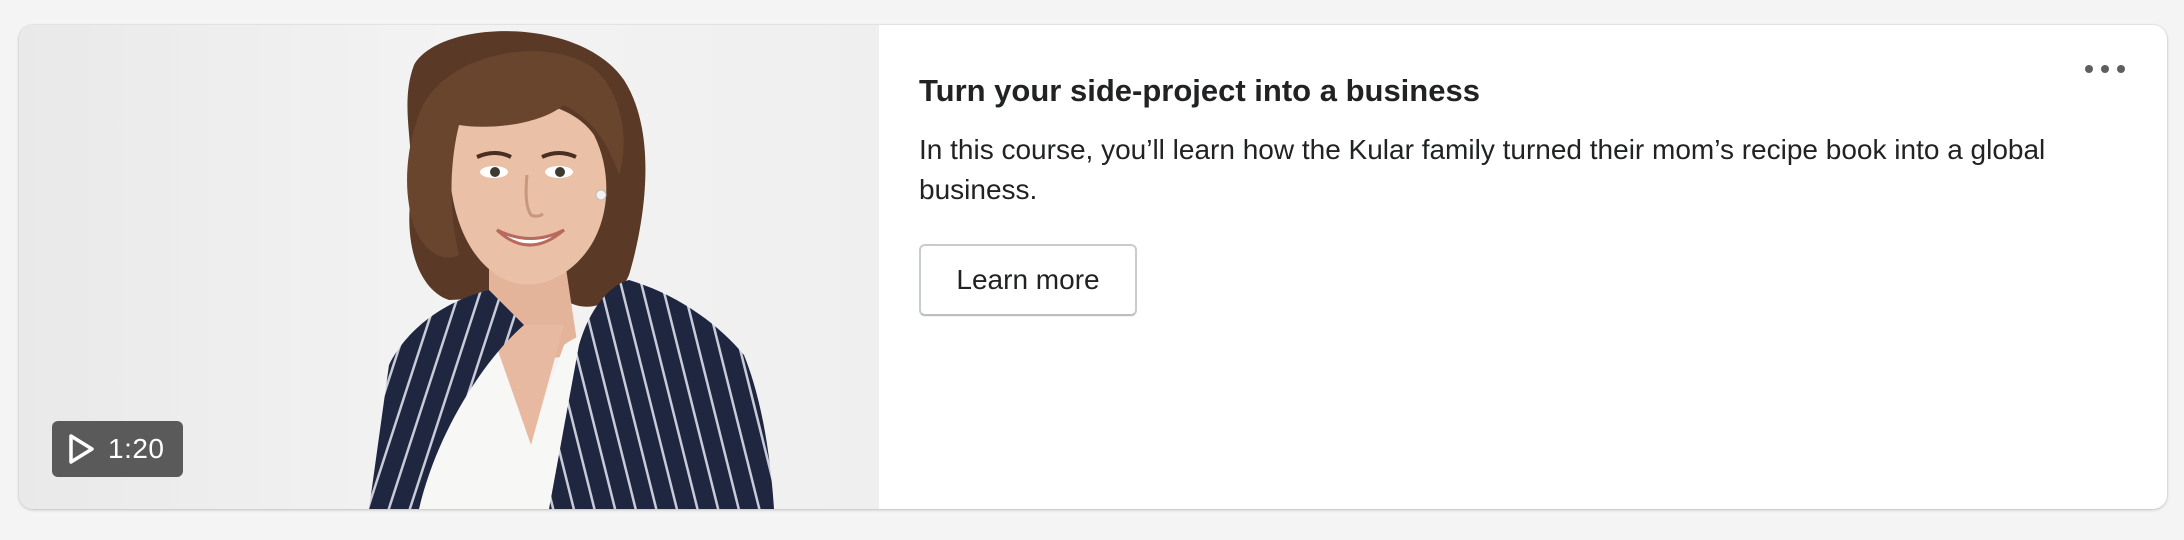 The height and width of the screenshot is (540, 2184). What do you see at coordinates (1199, 90) in the screenshot?
I see `card-title: Turn your side-project into a business` at bounding box center [1199, 90].